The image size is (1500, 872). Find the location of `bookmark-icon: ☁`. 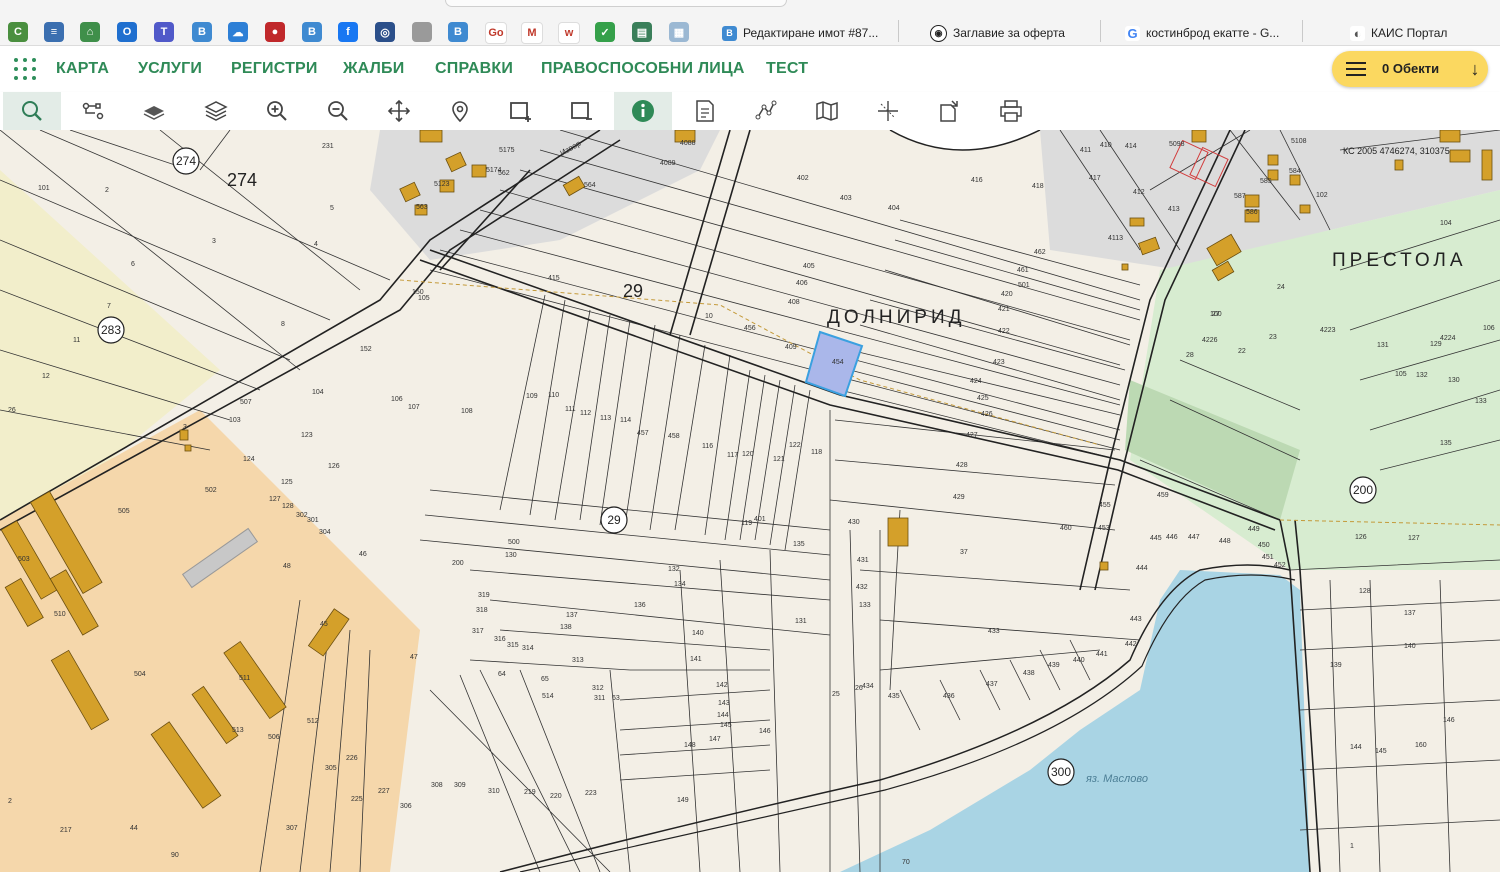

bookmark-icon: ☁ is located at coordinates (238, 32).